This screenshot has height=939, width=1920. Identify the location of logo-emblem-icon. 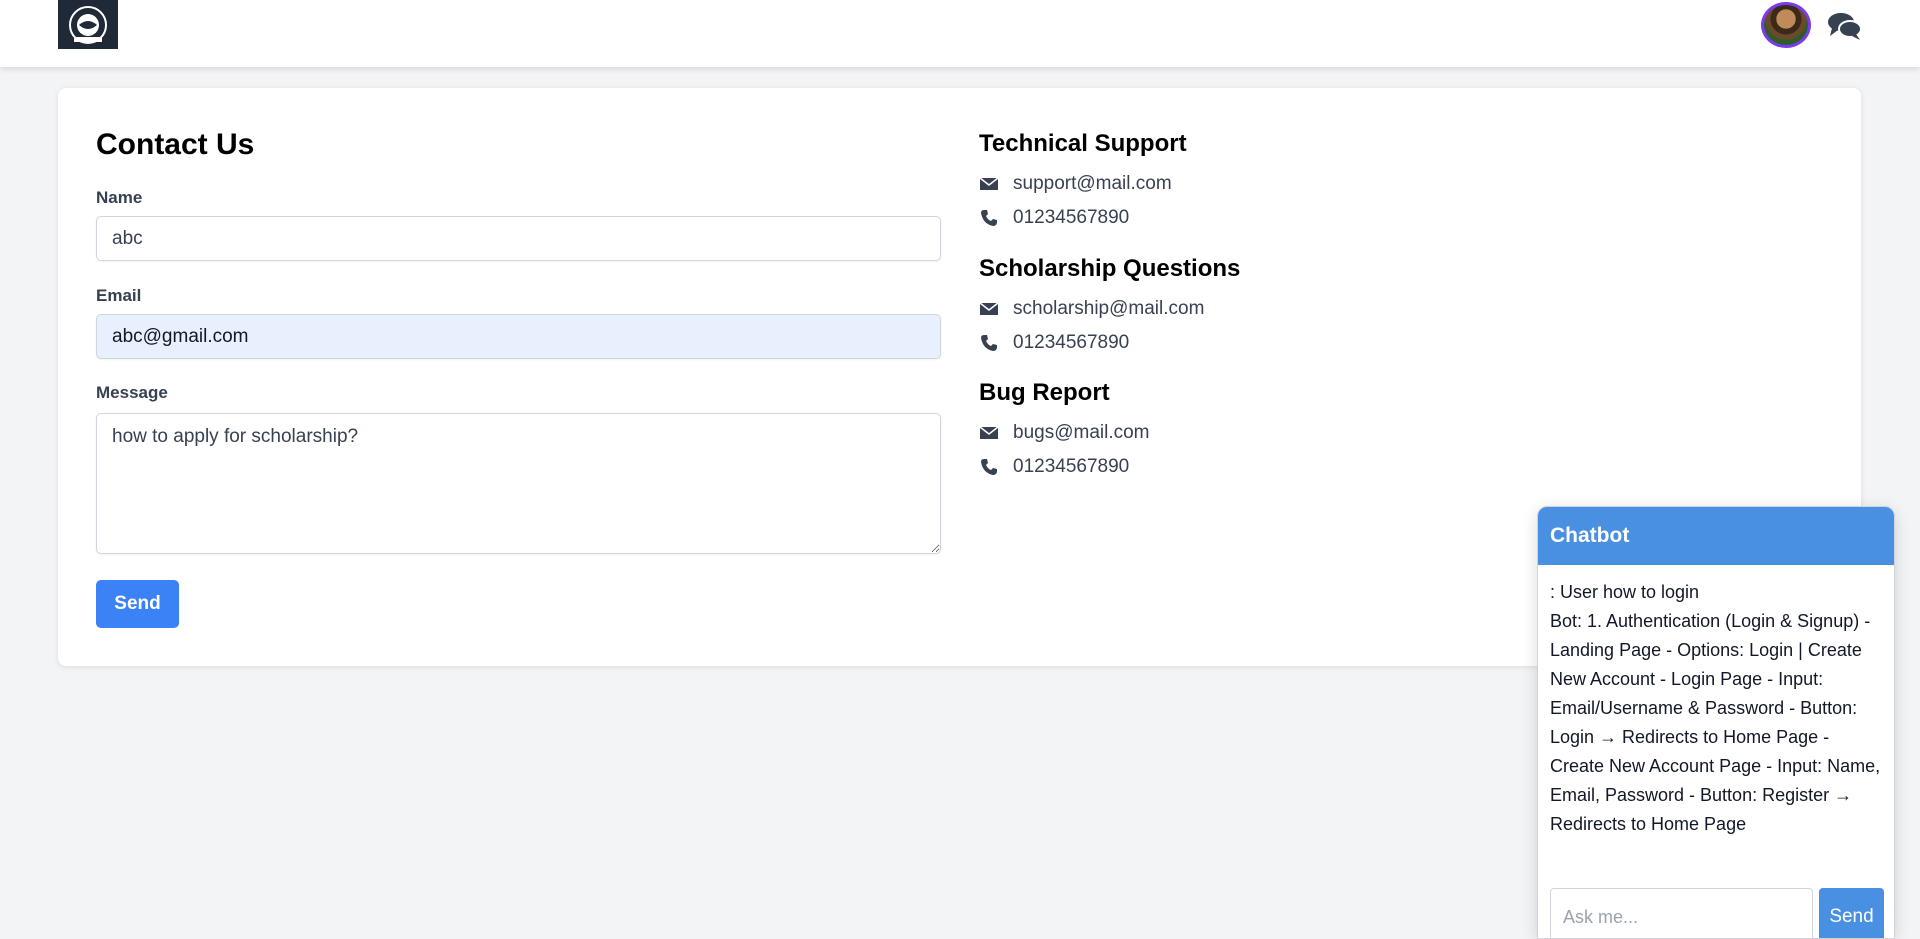
(88, 24).